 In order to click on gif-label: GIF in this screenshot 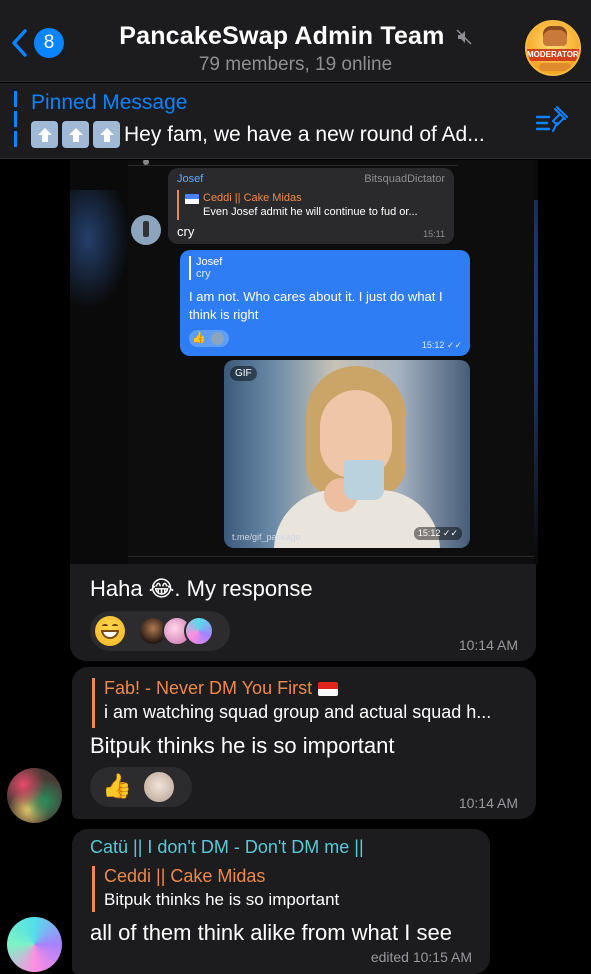, I will do `click(243, 373)`.